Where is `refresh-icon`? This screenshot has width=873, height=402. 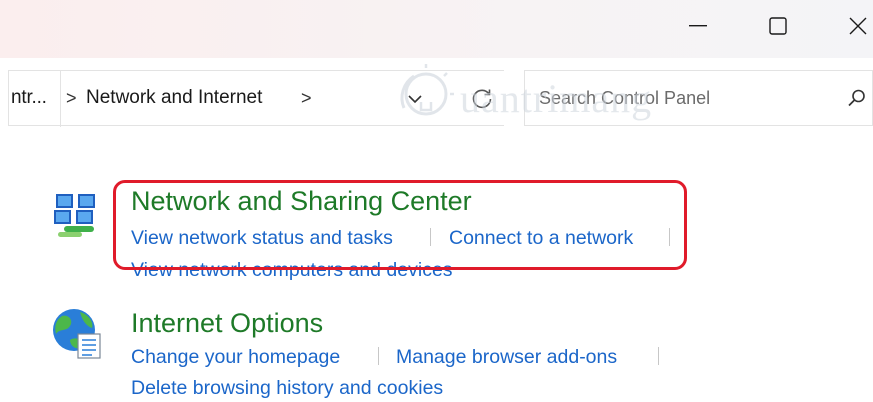 refresh-icon is located at coordinates (482, 99).